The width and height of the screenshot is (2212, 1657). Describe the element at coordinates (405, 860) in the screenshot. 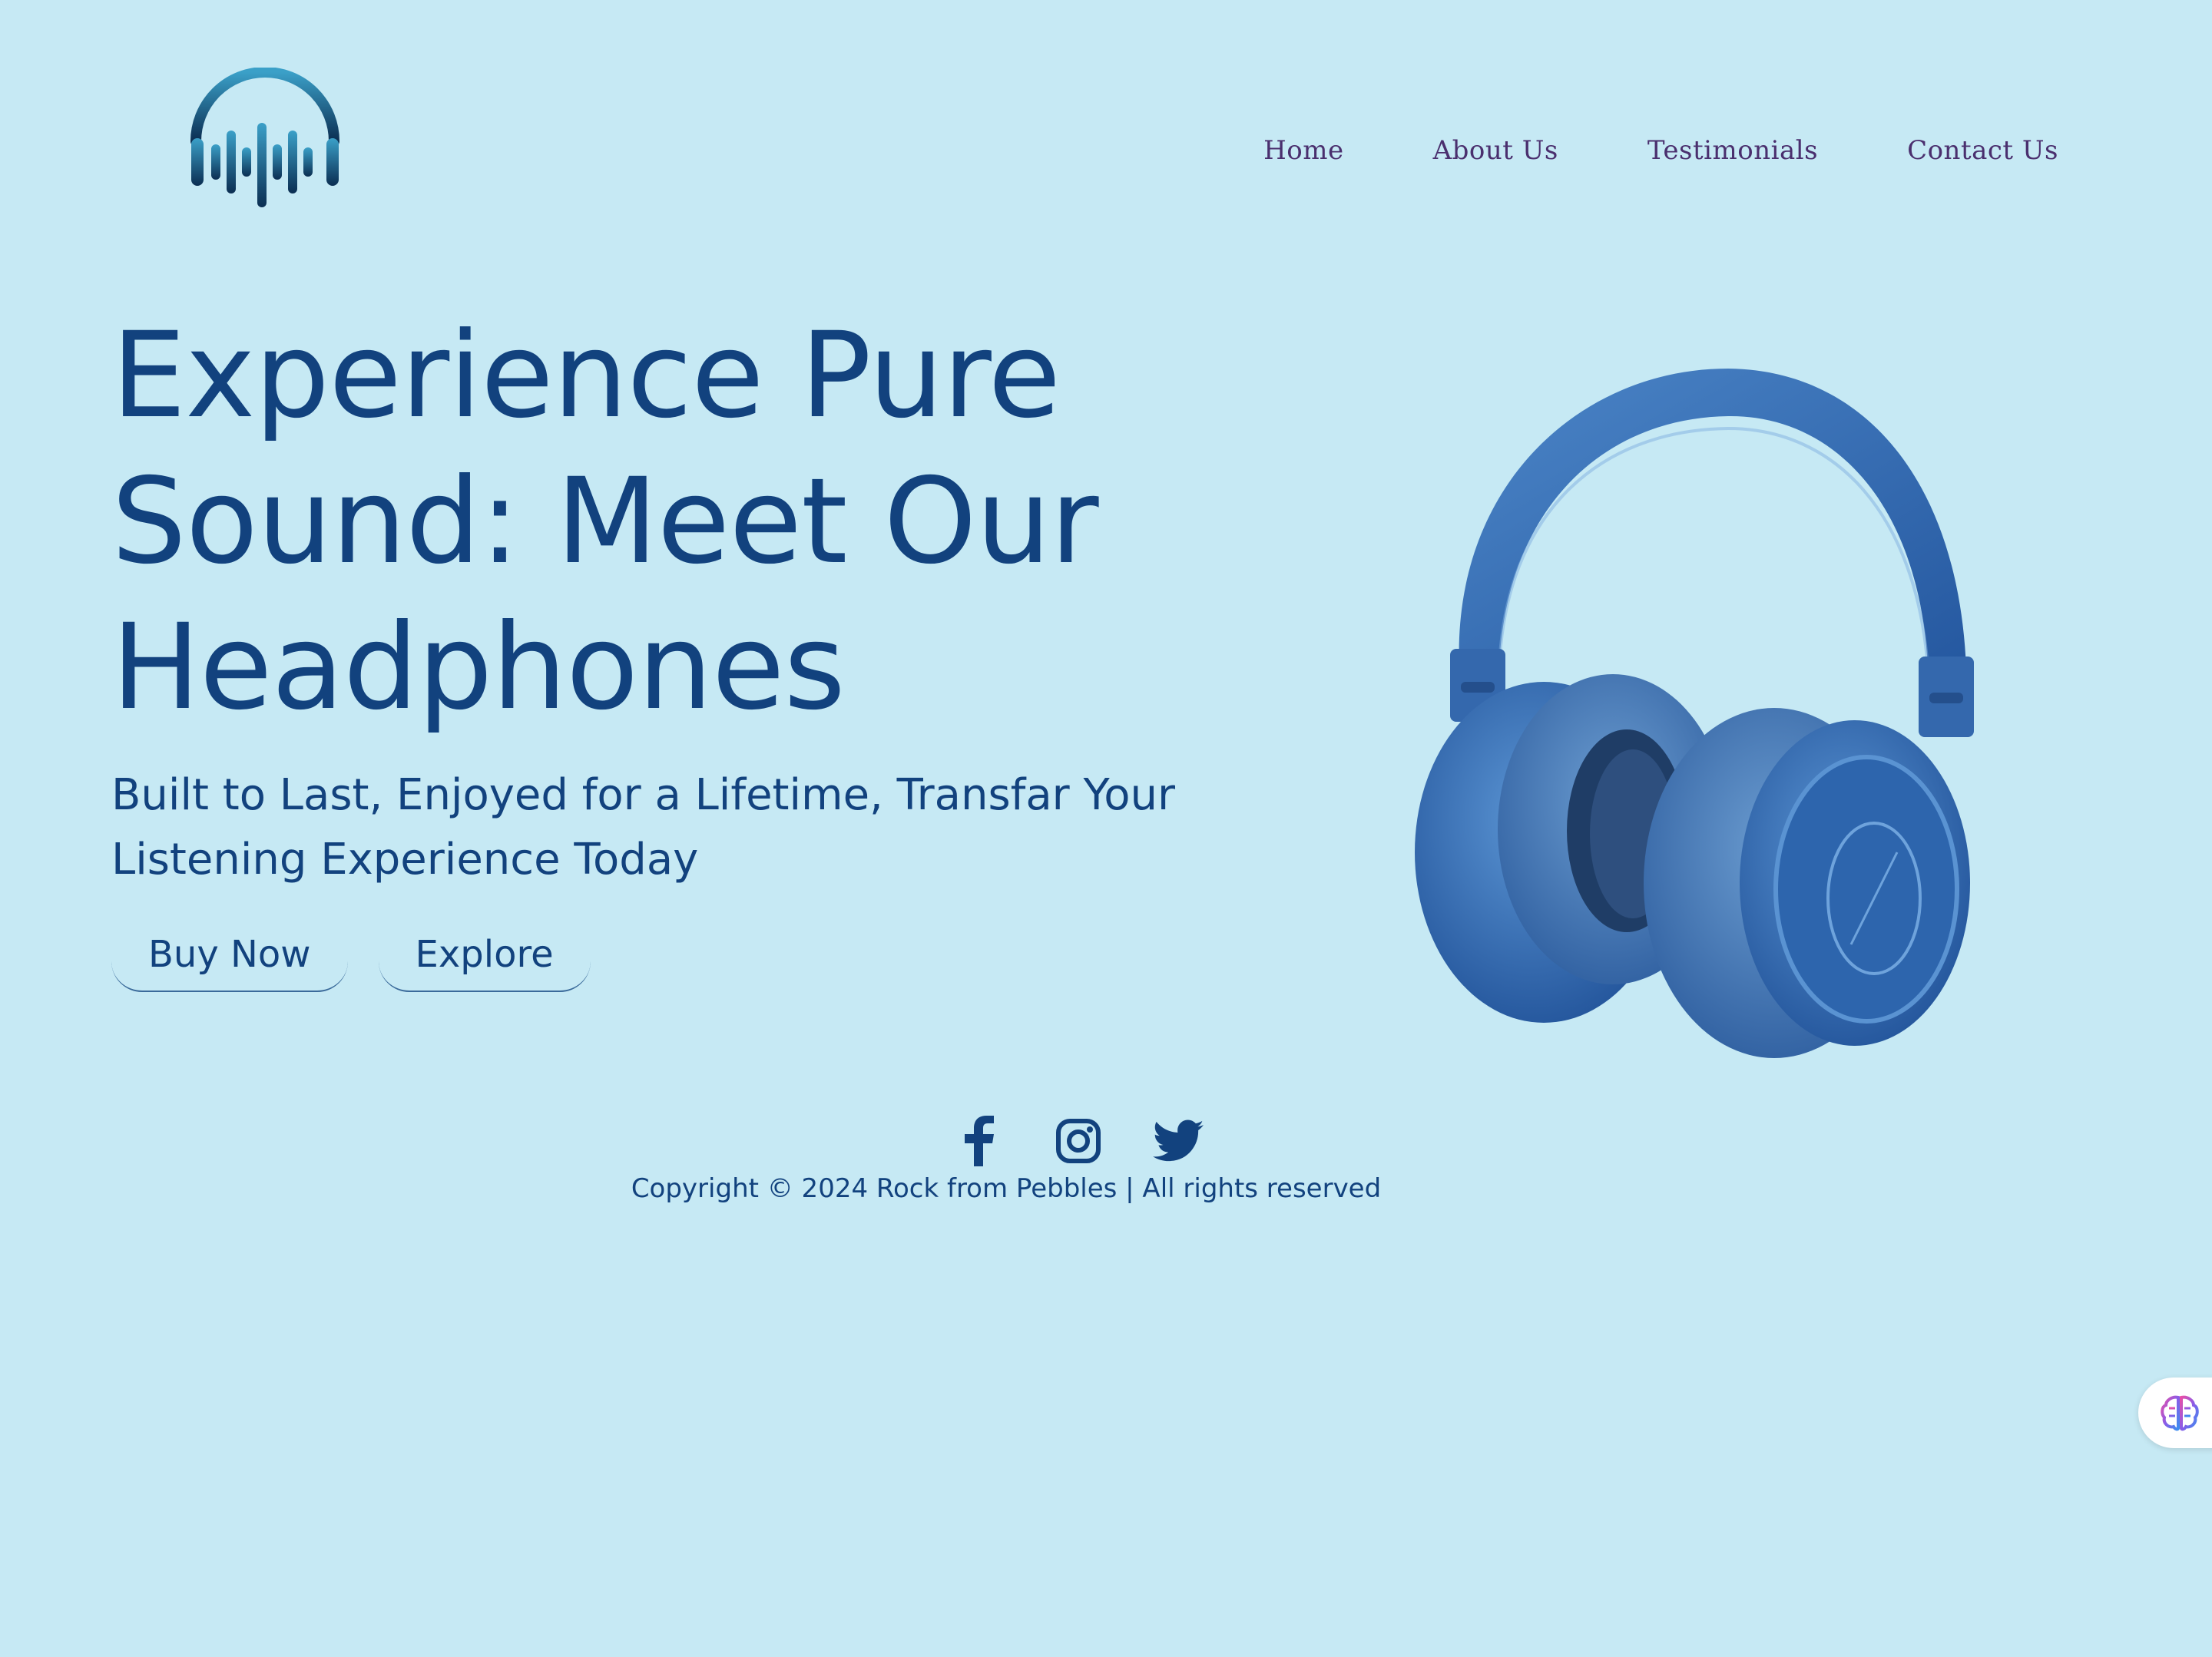

I see `hero-subtitle-line: Listening Experience Today` at that location.